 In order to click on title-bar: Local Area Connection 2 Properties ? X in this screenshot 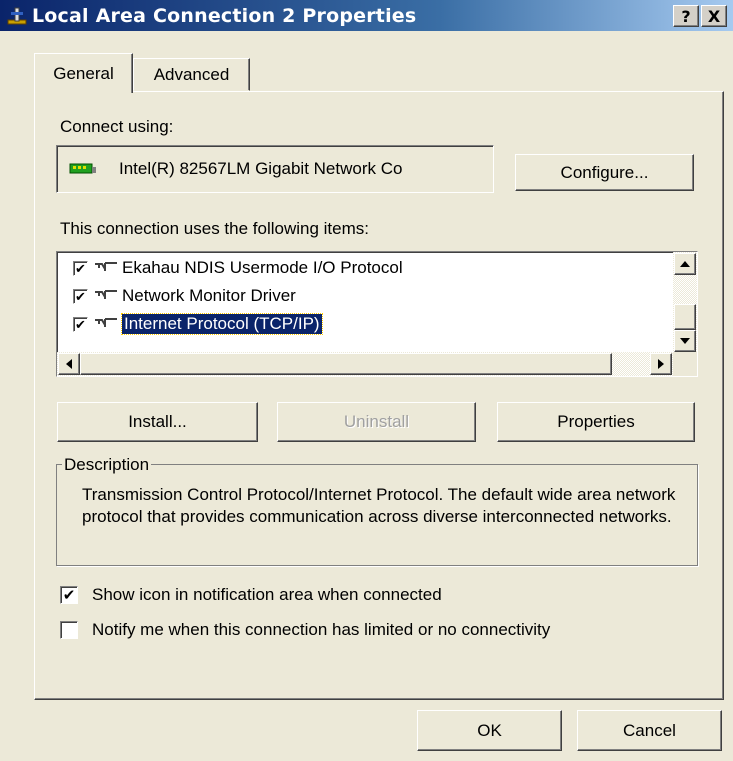, I will do `click(366, 15)`.